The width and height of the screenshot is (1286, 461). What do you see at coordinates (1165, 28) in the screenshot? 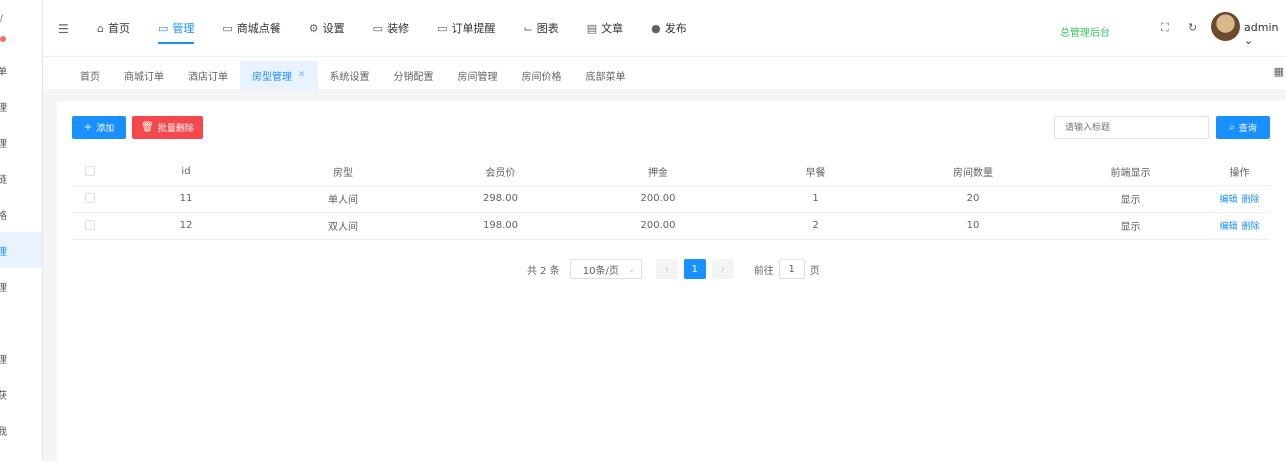
I see `fullscreen-icon: ⛶` at bounding box center [1165, 28].